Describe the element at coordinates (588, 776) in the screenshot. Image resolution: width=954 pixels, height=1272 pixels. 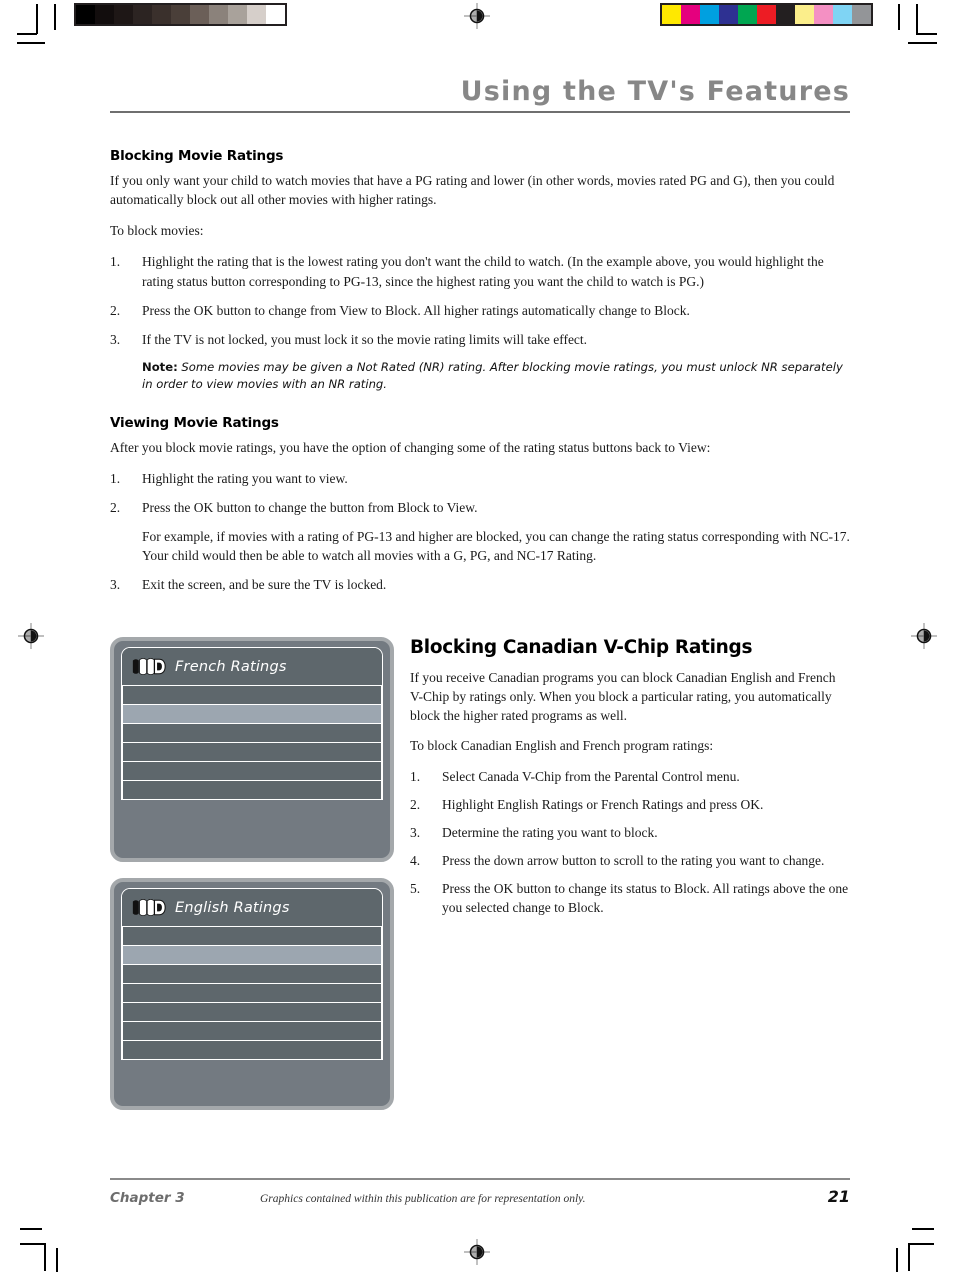
I see `text-run: from the` at that location.